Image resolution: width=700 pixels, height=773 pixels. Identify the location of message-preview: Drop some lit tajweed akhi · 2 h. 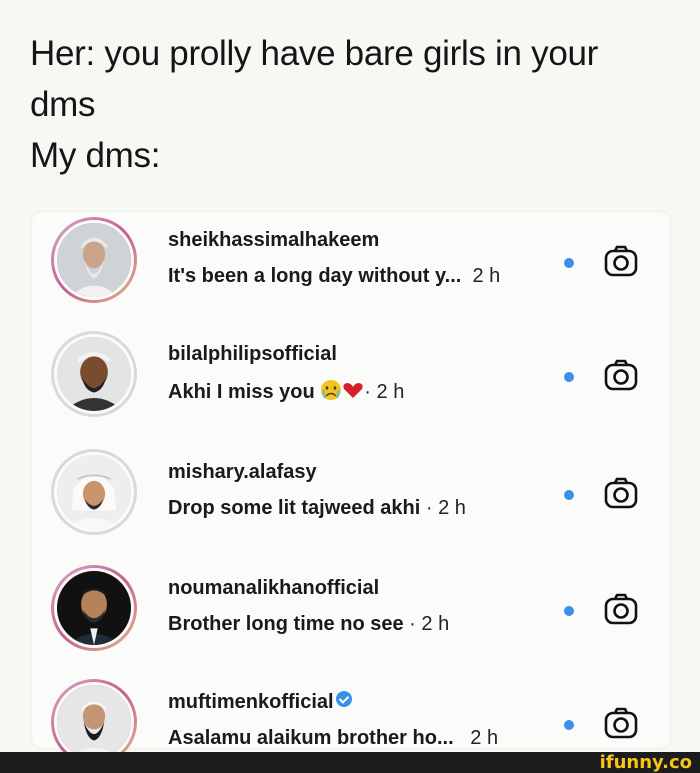
(317, 508).